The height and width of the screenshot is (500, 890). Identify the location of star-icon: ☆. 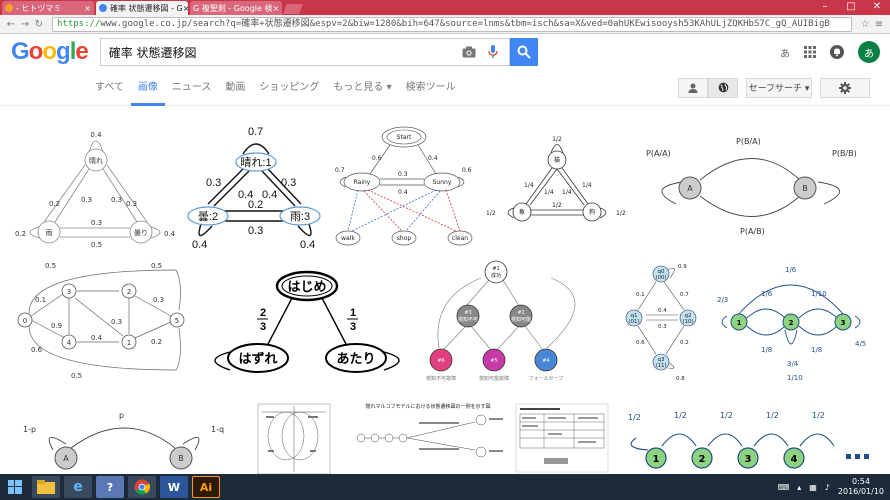
(865, 24).